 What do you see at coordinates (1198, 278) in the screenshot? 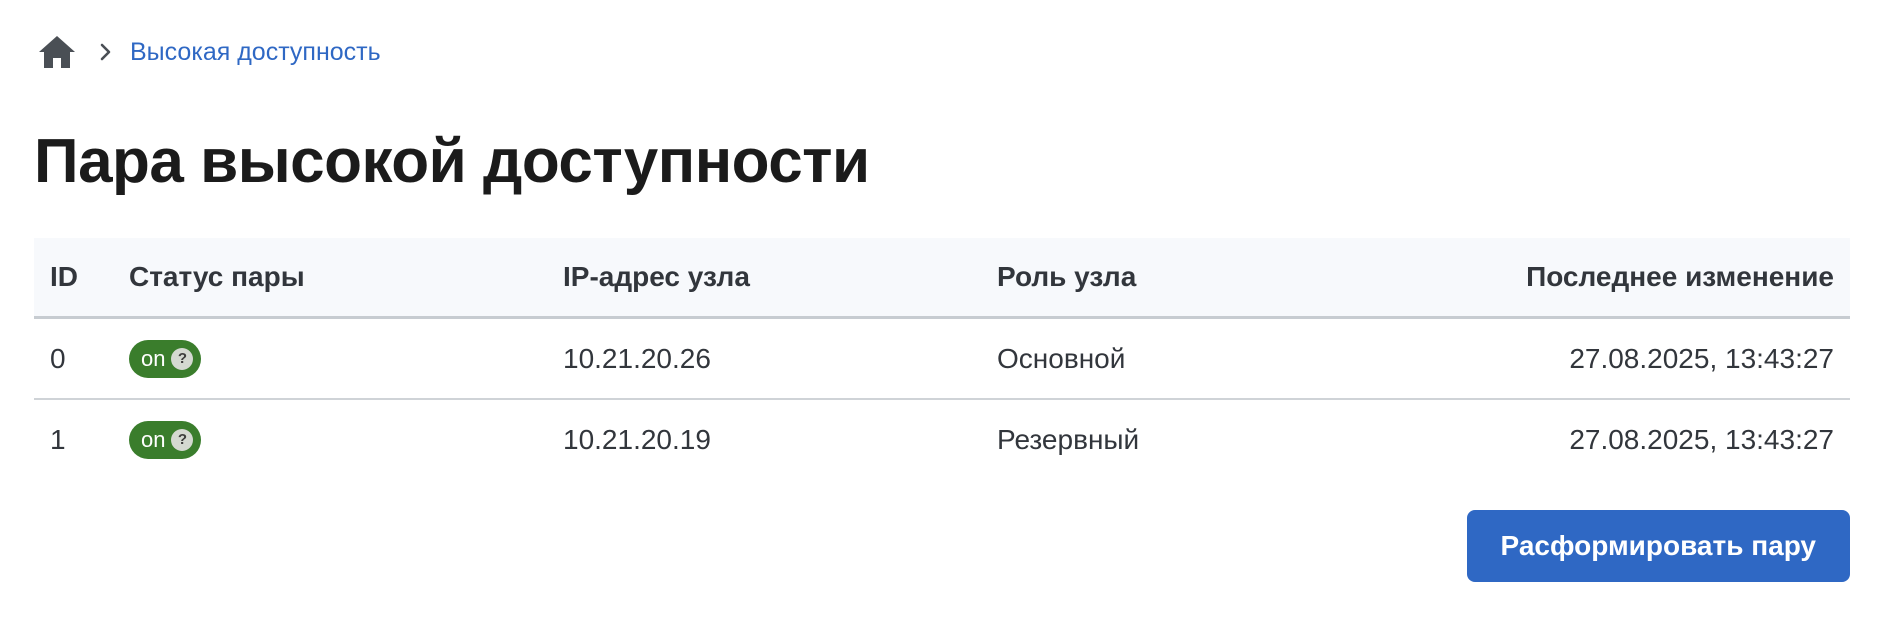
I see `column-header-role: Роль узла` at bounding box center [1198, 278].